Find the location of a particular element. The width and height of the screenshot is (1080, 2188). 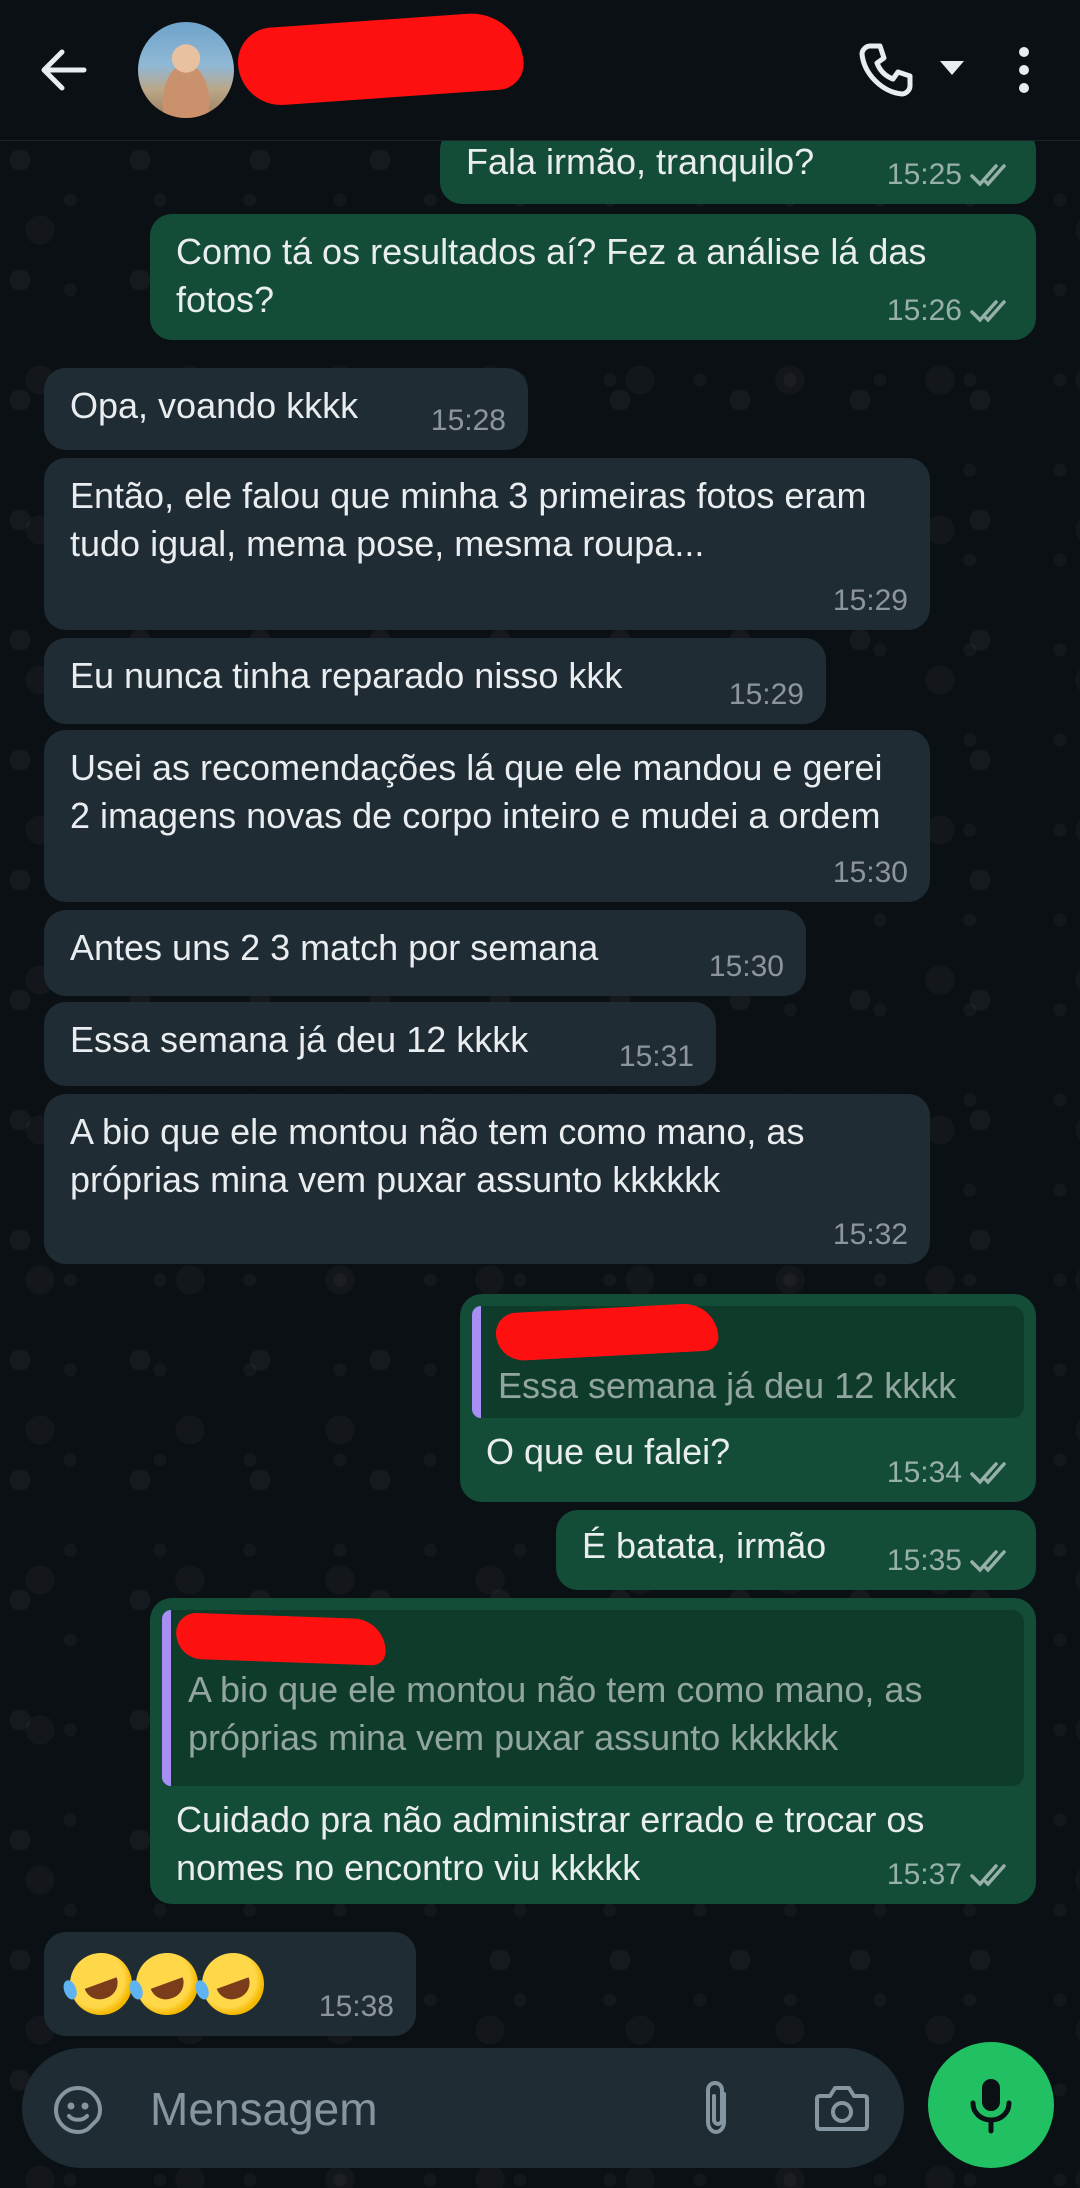

caret-down-icon is located at coordinates (952, 68).